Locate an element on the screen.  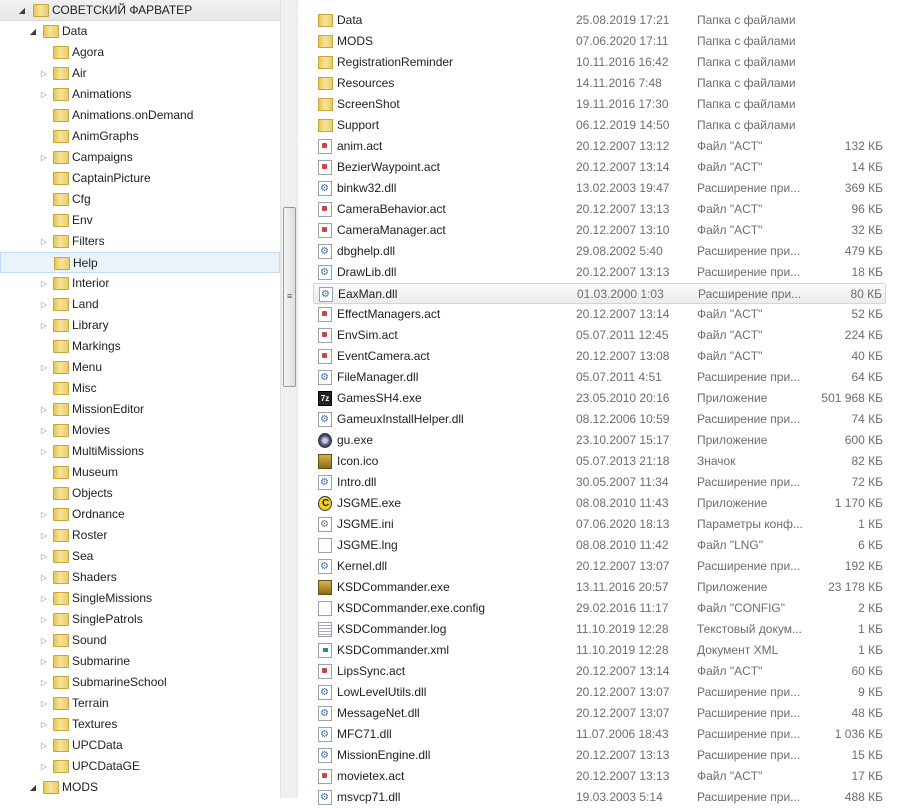
file-row: anim.act 20.12.2007 13:12 Файл "ACT" 132 КБ is located at coordinates (599, 146).